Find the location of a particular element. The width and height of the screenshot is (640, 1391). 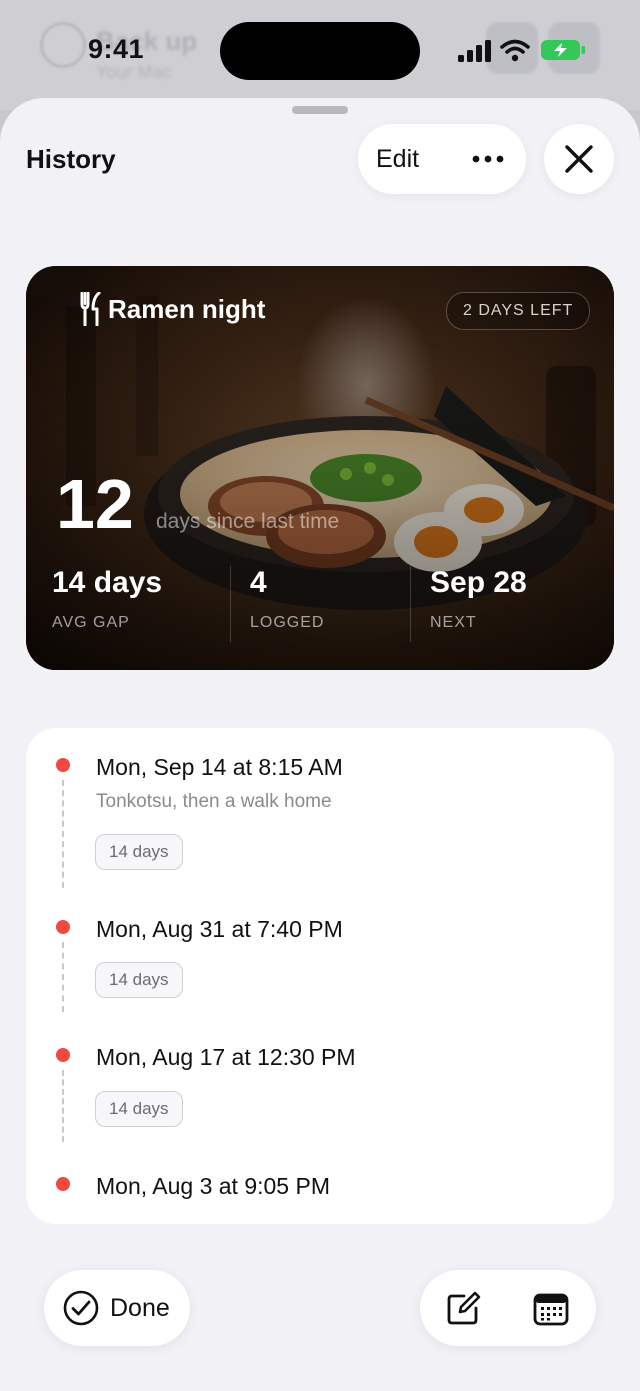

entry-datetime: Mon, Aug 3 at 9:05 PM is located at coordinates (213, 1186).